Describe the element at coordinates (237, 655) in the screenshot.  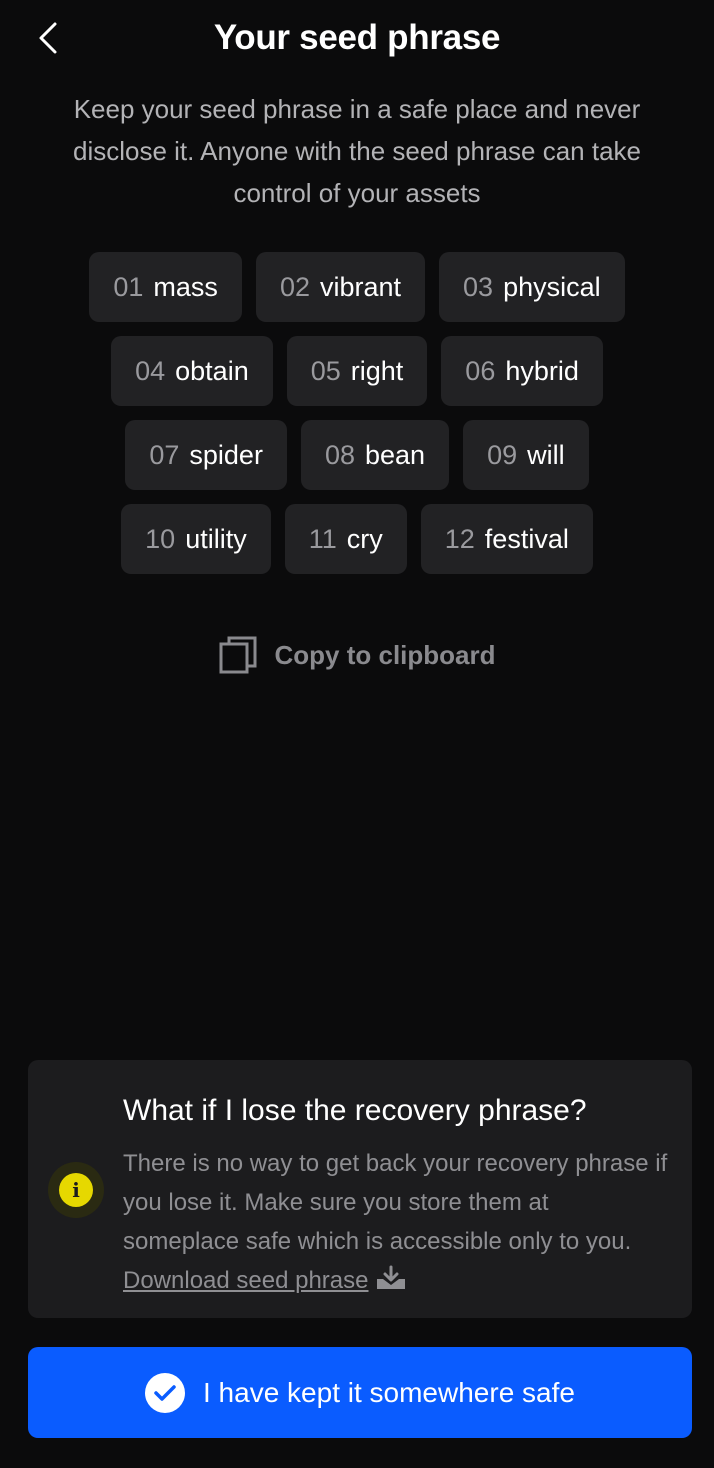
I see `copy-icon` at that location.